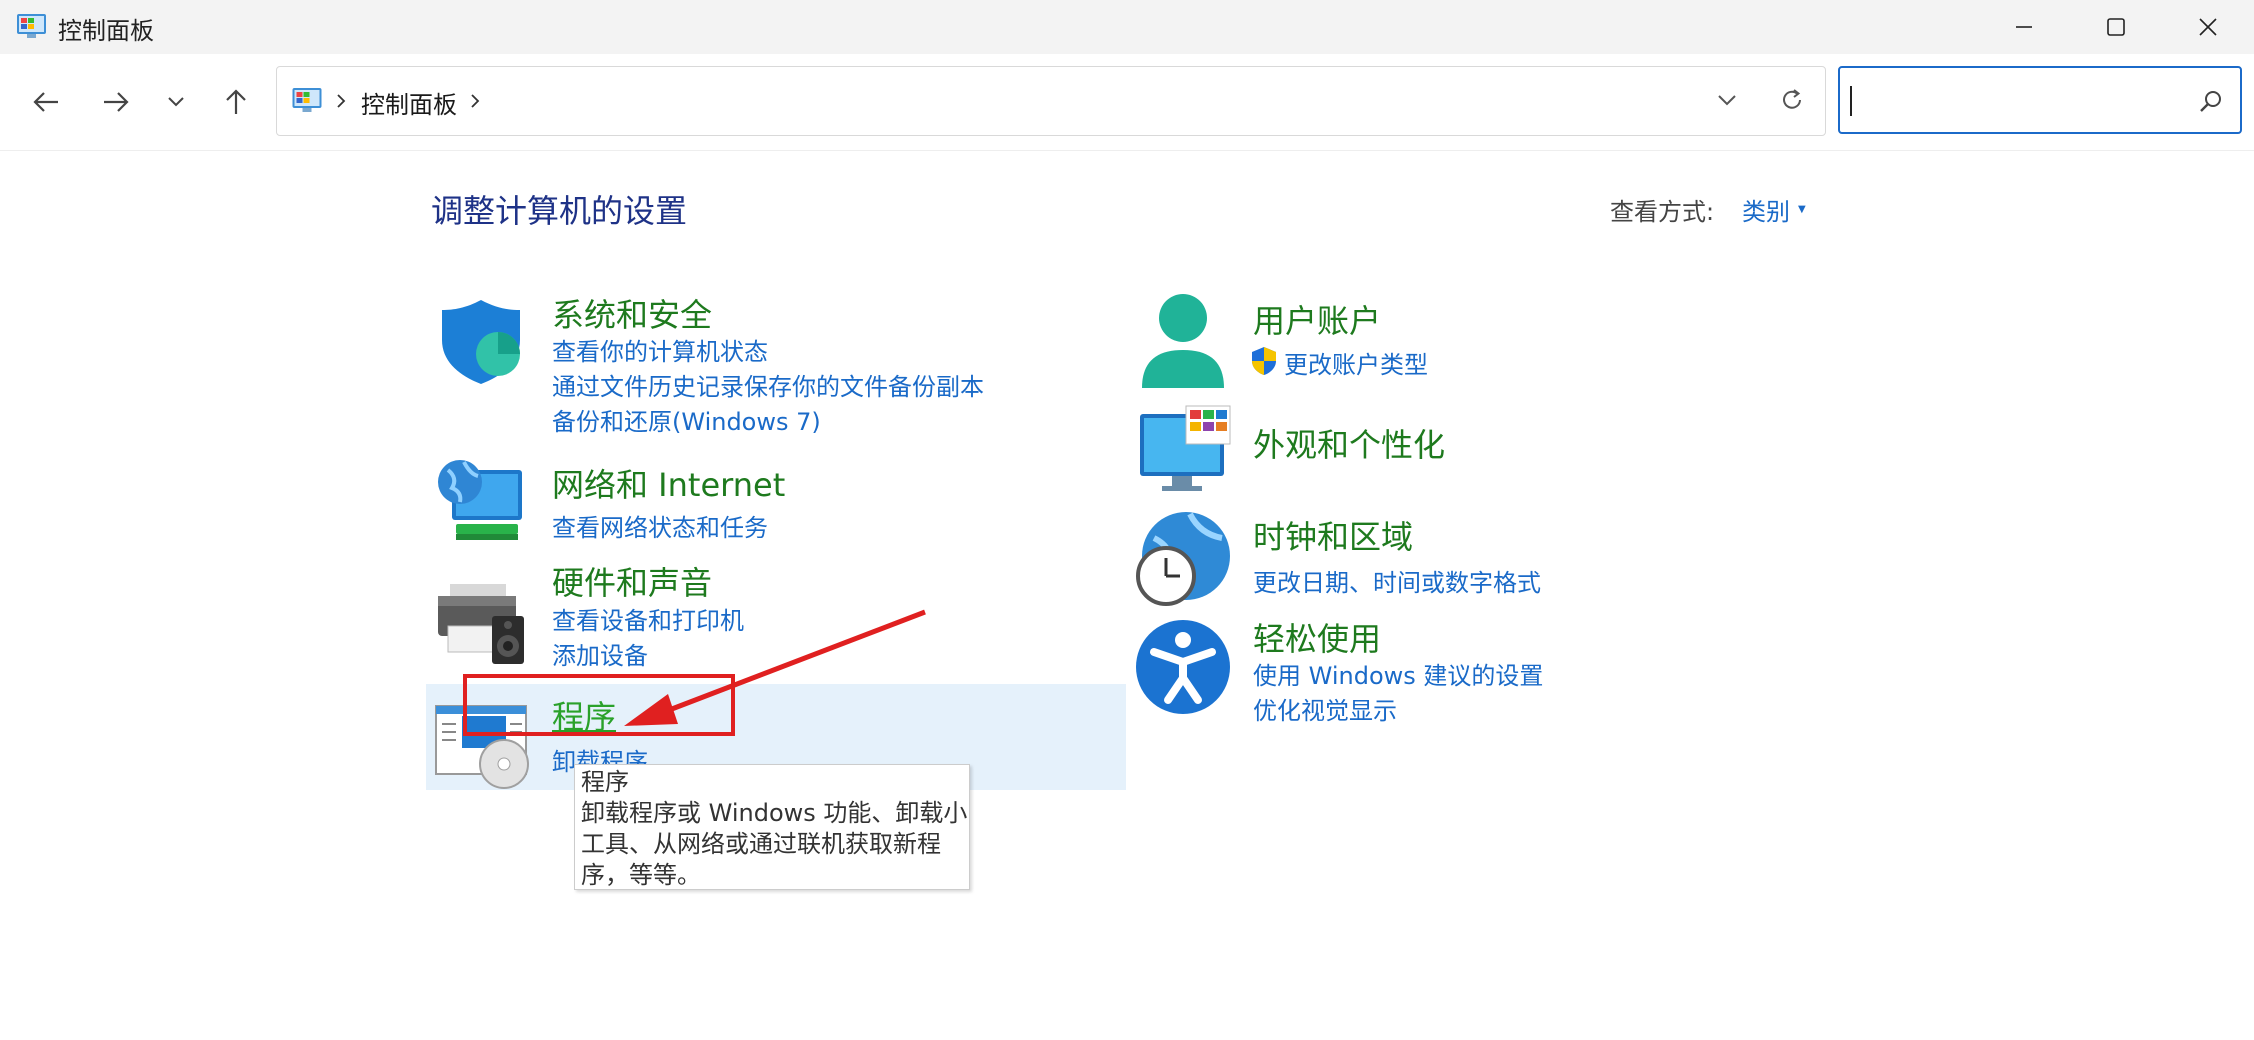 Image resolution: width=2254 pixels, height=1040 pixels. I want to click on uac-shield-icon, so click(1264, 361).